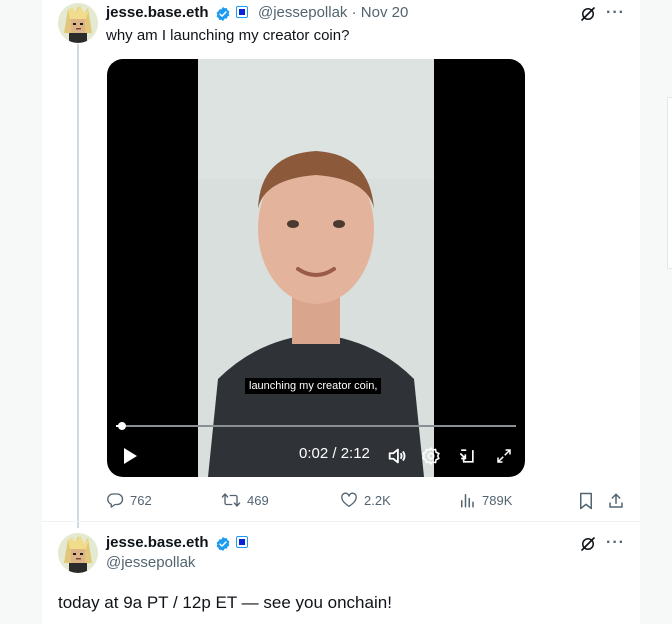 Image resolution: width=672 pixels, height=624 pixels. What do you see at coordinates (228, 35) in the screenshot?
I see `tweet-text: why am I launching my creator coin?` at bounding box center [228, 35].